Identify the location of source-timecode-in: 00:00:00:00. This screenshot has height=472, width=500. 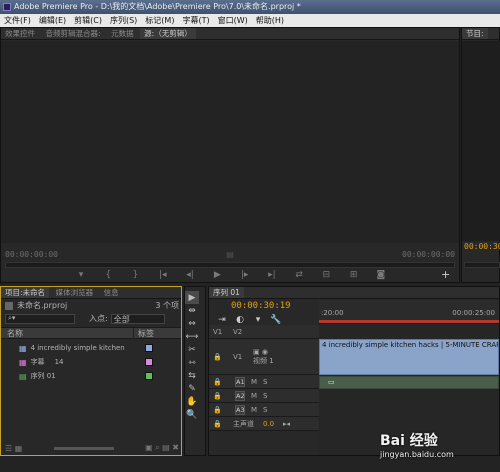
(31, 254).